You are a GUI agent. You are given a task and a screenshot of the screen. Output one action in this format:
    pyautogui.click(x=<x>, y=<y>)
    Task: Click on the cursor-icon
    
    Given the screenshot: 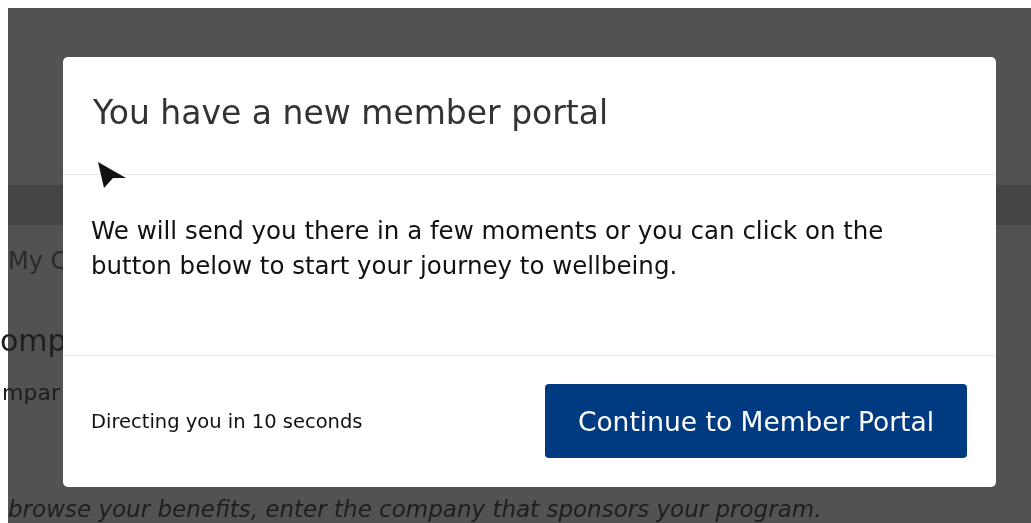 What is the action you would take?
    pyautogui.click(x=112, y=175)
    